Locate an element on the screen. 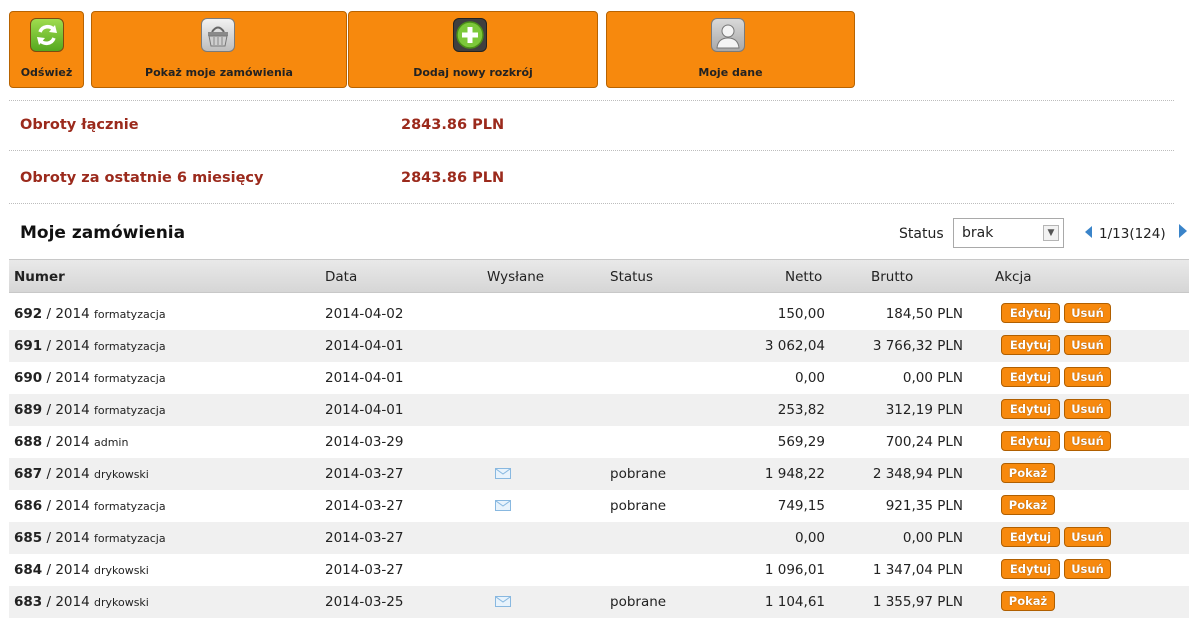 This screenshot has width=1189, height=619. order-number: 683 is located at coordinates (28, 602).